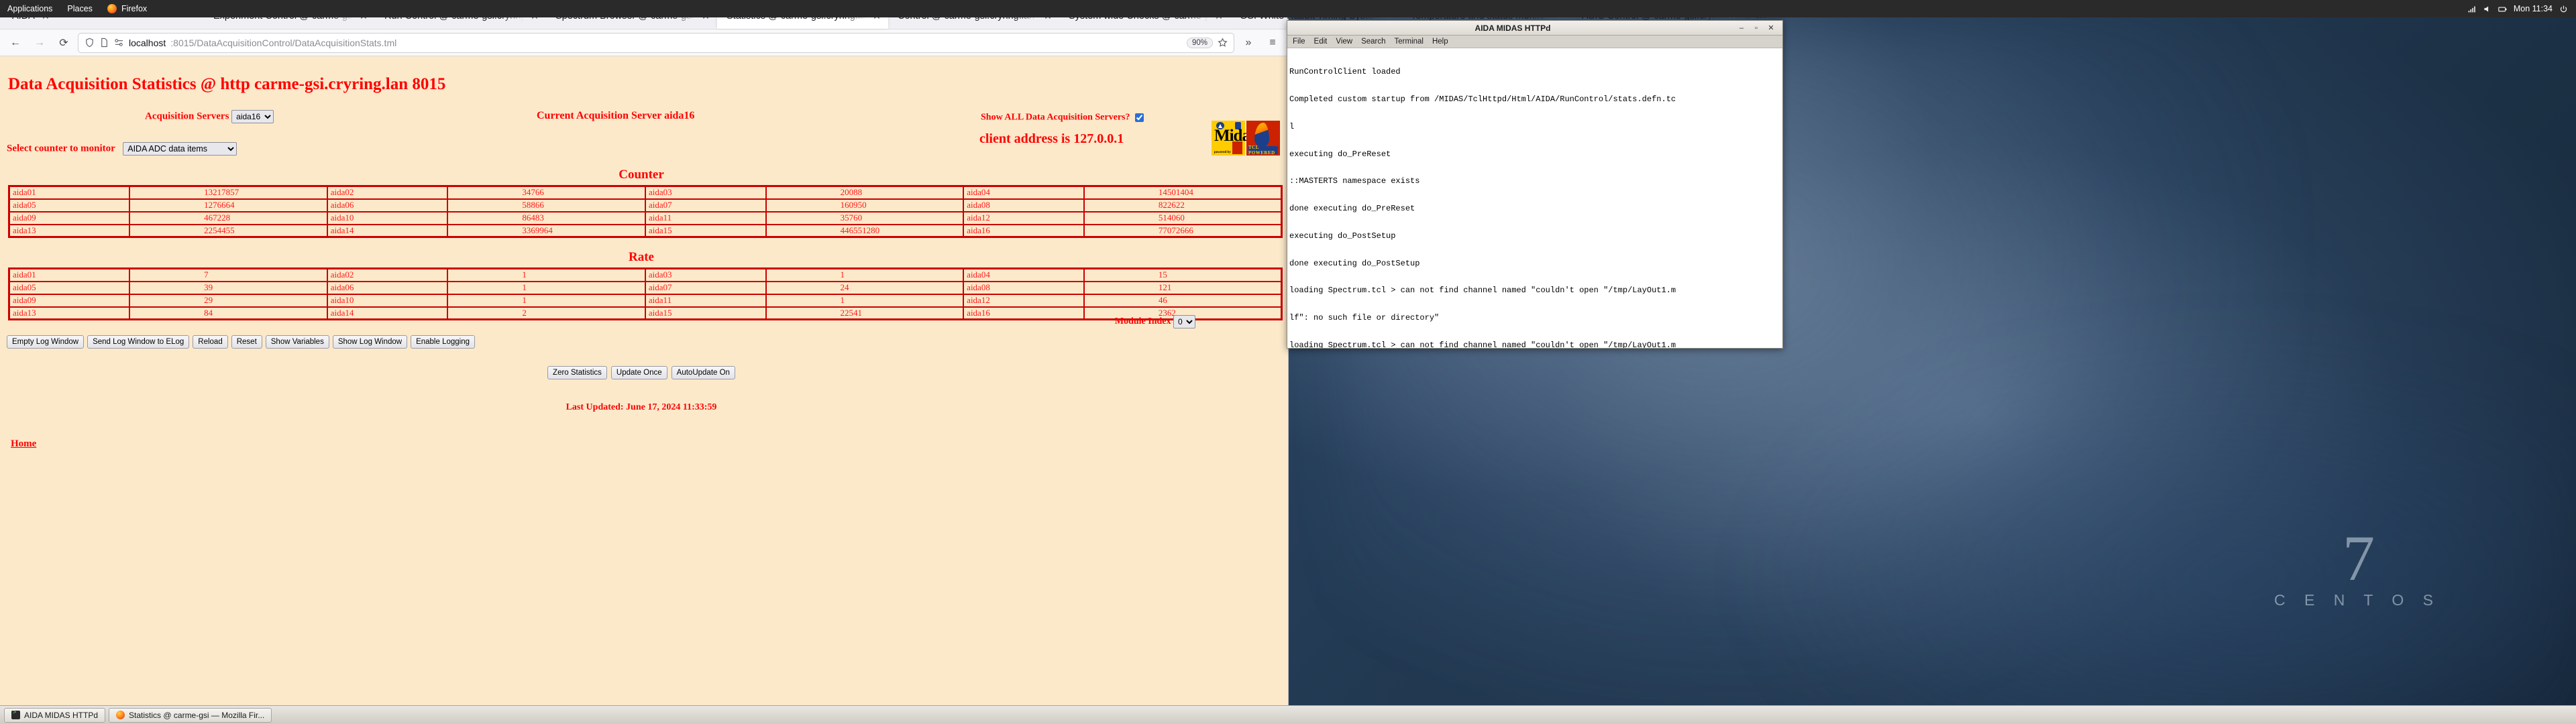  What do you see at coordinates (228, 217) in the screenshot?
I see `cell-value: 467228` at bounding box center [228, 217].